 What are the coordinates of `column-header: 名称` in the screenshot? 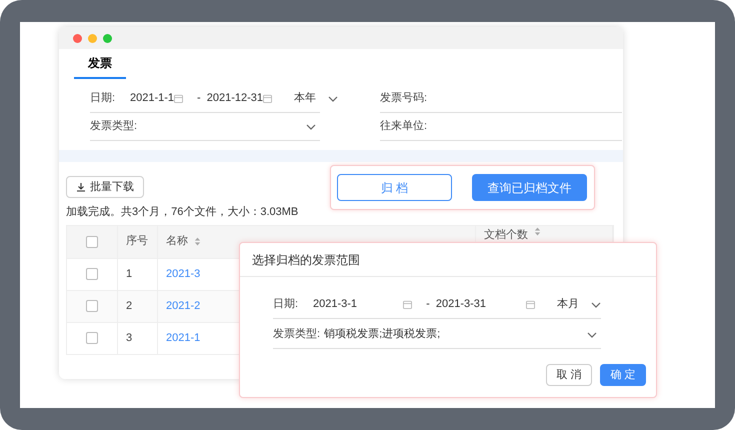 It's located at (177, 242).